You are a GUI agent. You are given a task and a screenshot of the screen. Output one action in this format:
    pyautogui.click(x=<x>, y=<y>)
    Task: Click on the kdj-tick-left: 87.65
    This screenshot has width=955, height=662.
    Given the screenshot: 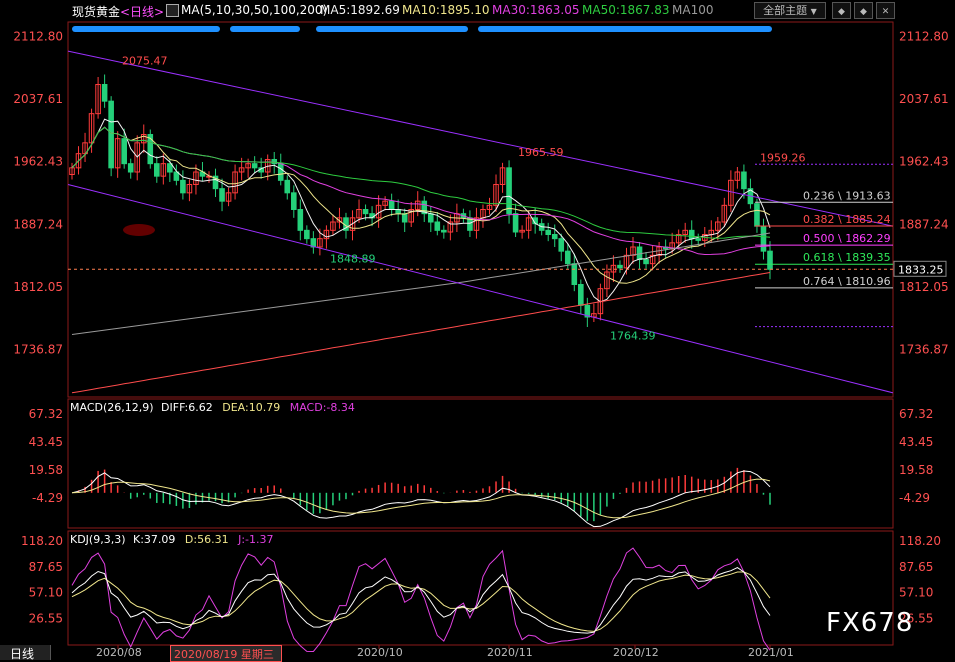 What is the action you would take?
    pyautogui.click(x=46, y=567)
    